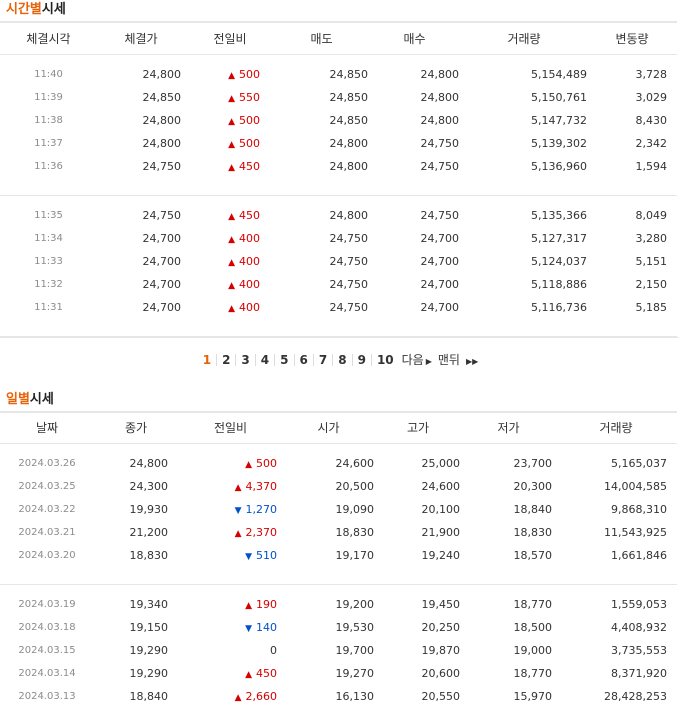 Image resolution: width=679 pixels, height=708 pixels. I want to click on volume-cell: 14,004,585, so click(616, 486).